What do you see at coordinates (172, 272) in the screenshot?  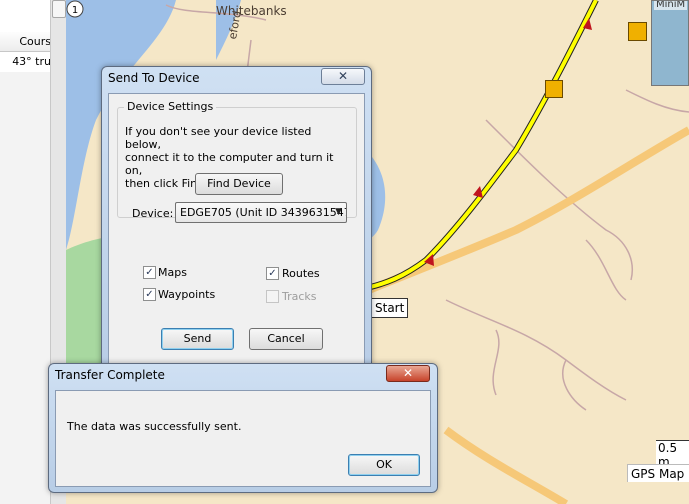 I see `maps-checkbox-label: Maps` at bounding box center [172, 272].